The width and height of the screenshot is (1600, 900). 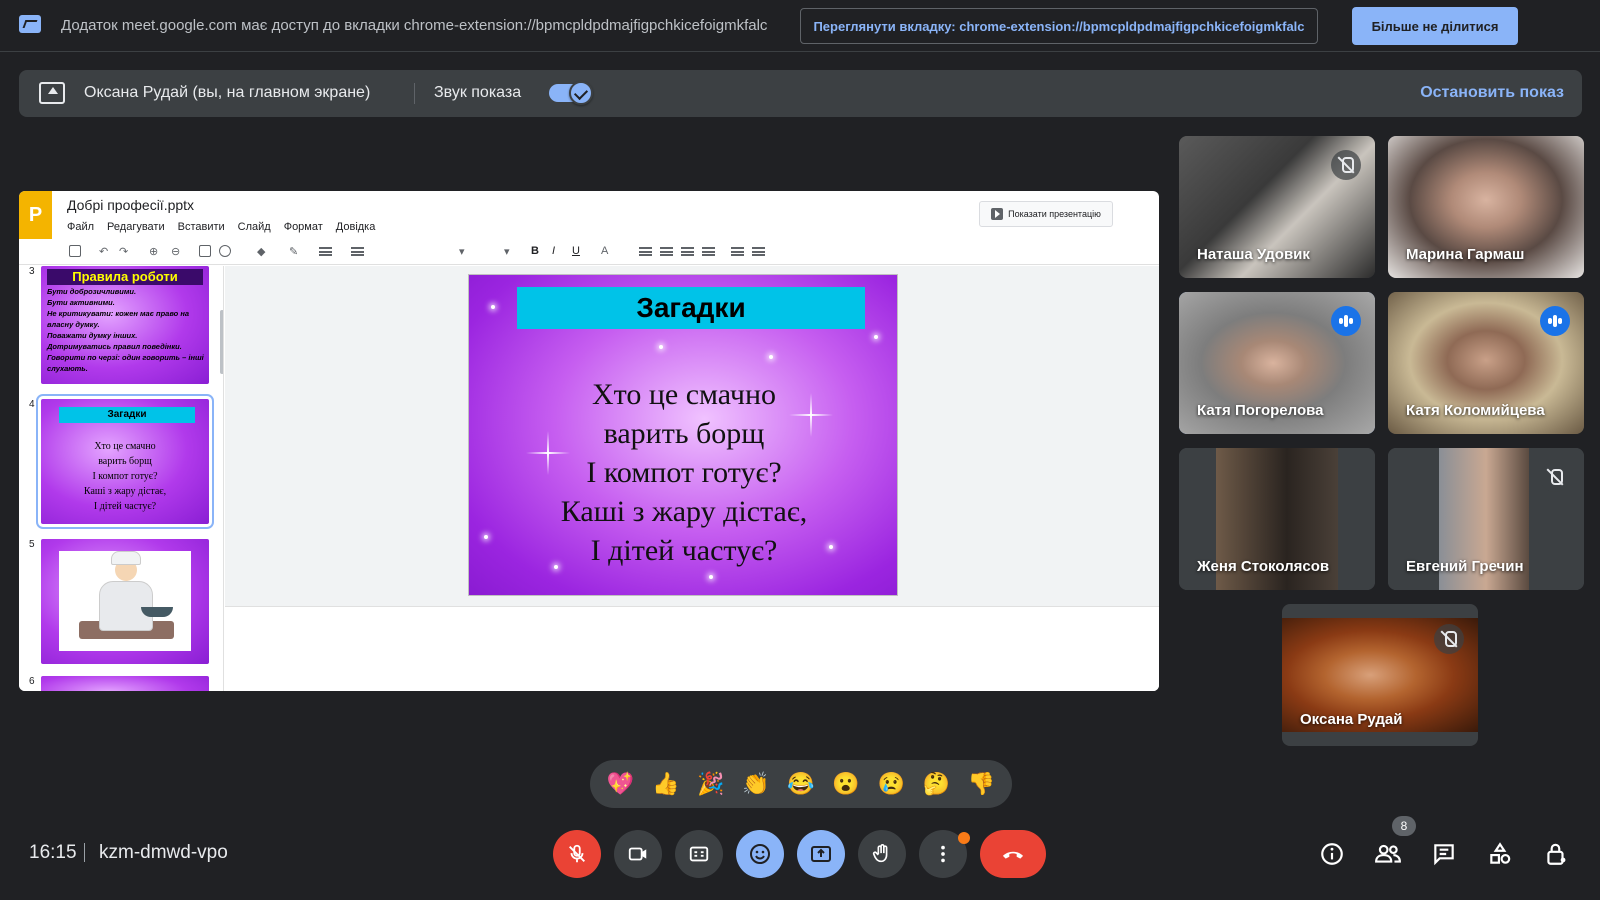 What do you see at coordinates (356, 227) in the screenshot?
I see `menu-help: Довідка` at bounding box center [356, 227].